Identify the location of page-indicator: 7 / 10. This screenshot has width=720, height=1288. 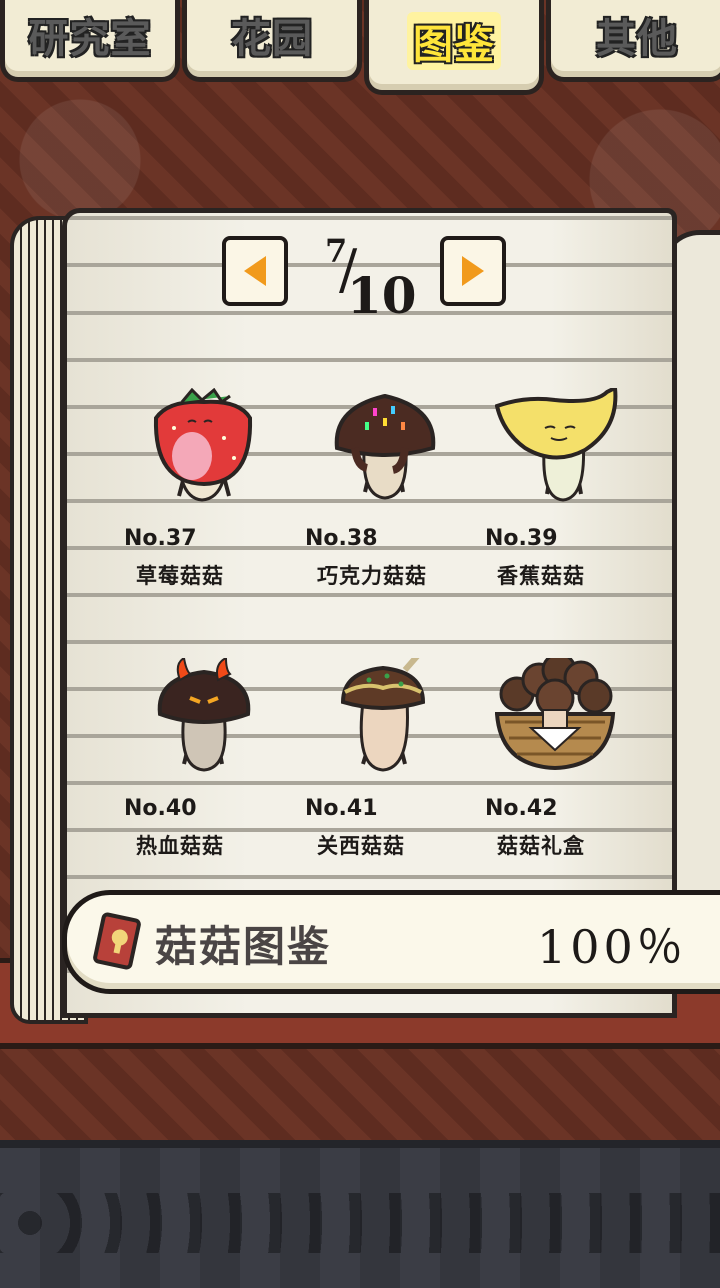
(370, 278).